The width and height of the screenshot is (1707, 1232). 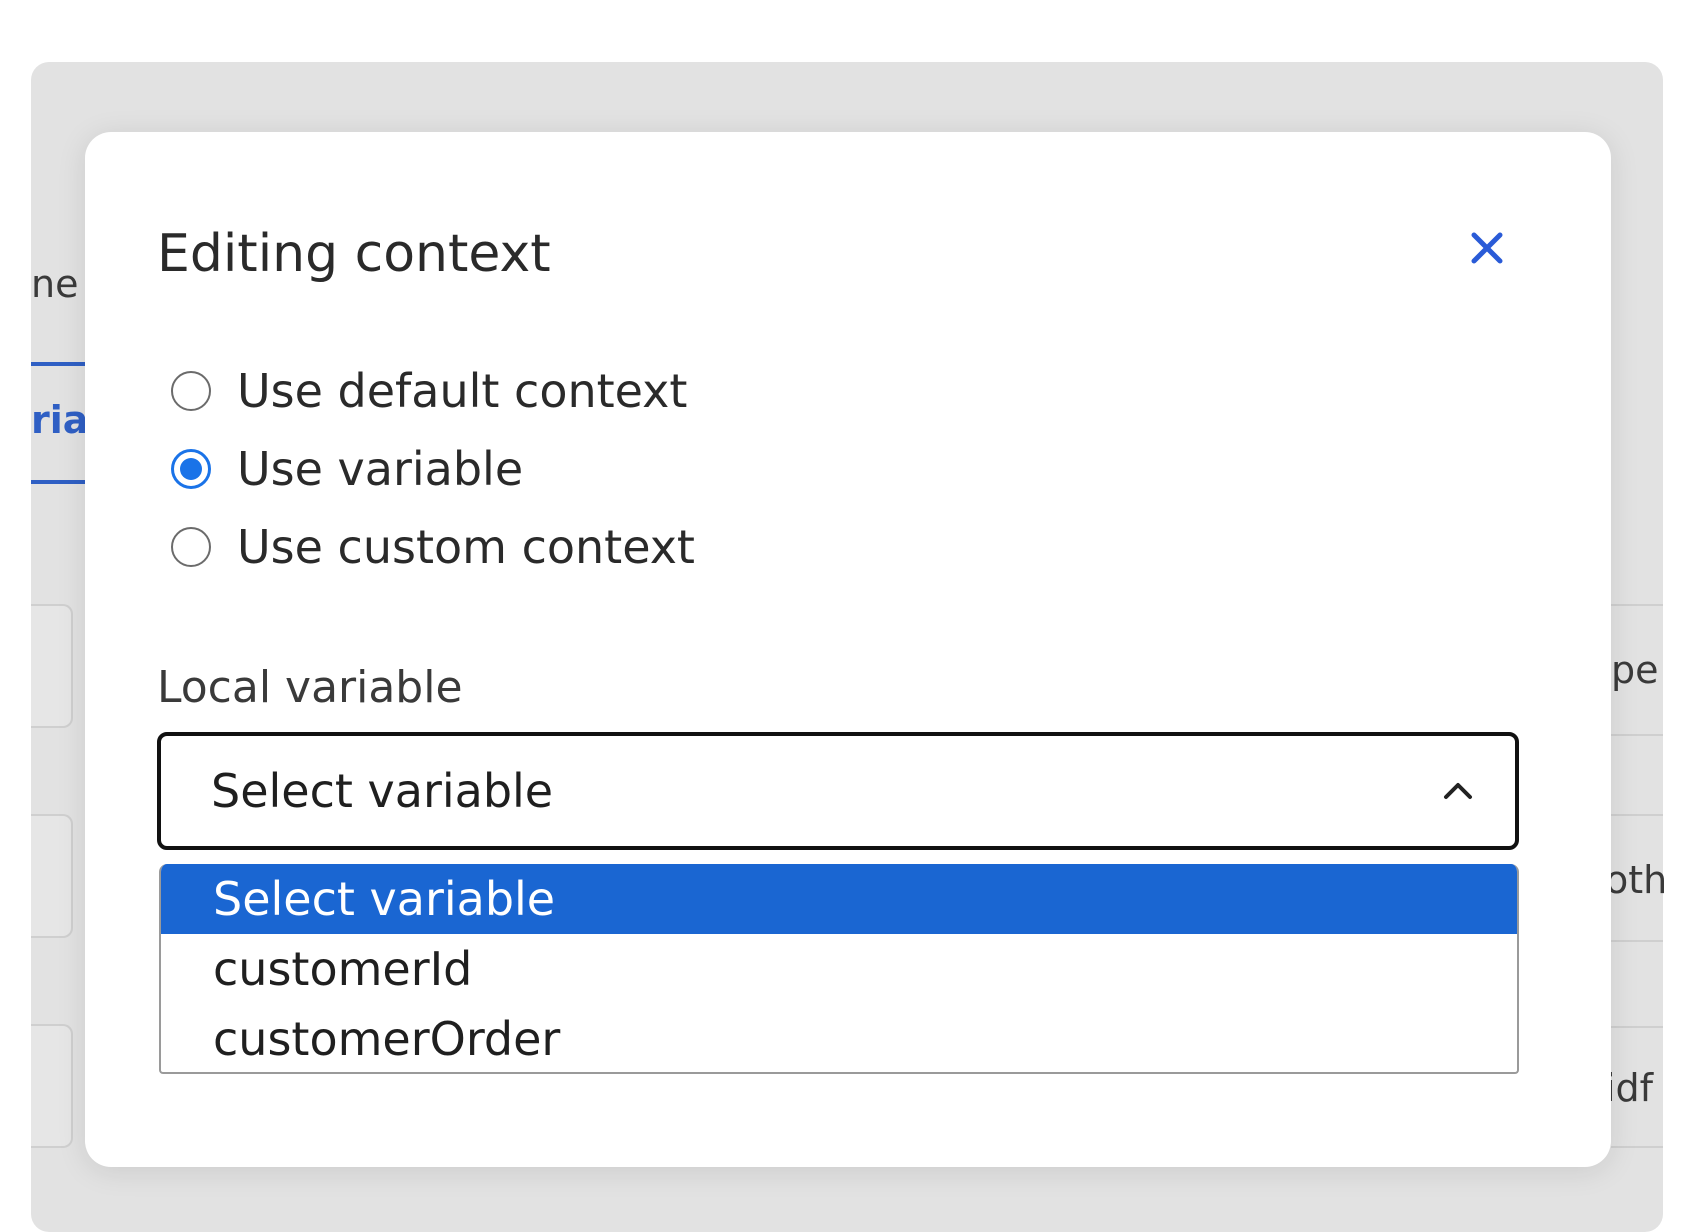 What do you see at coordinates (839, 899) in the screenshot?
I see `option-select-variable: Select variable` at bounding box center [839, 899].